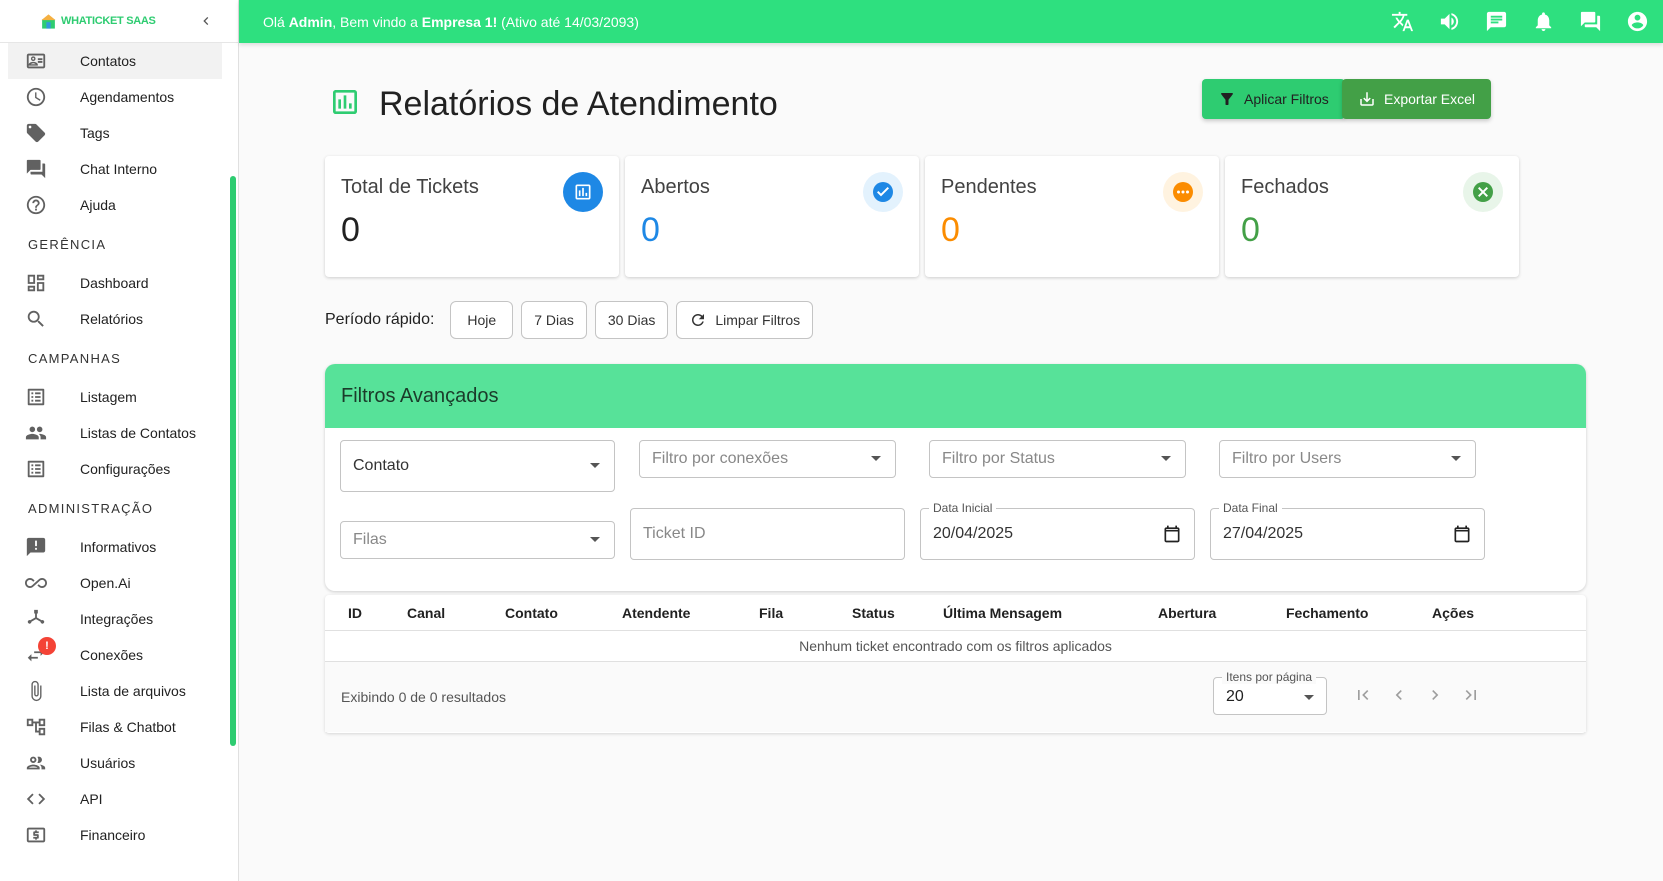 This screenshot has height=881, width=1663. What do you see at coordinates (1235, 696) in the screenshot?
I see `per-page-value: 20` at bounding box center [1235, 696].